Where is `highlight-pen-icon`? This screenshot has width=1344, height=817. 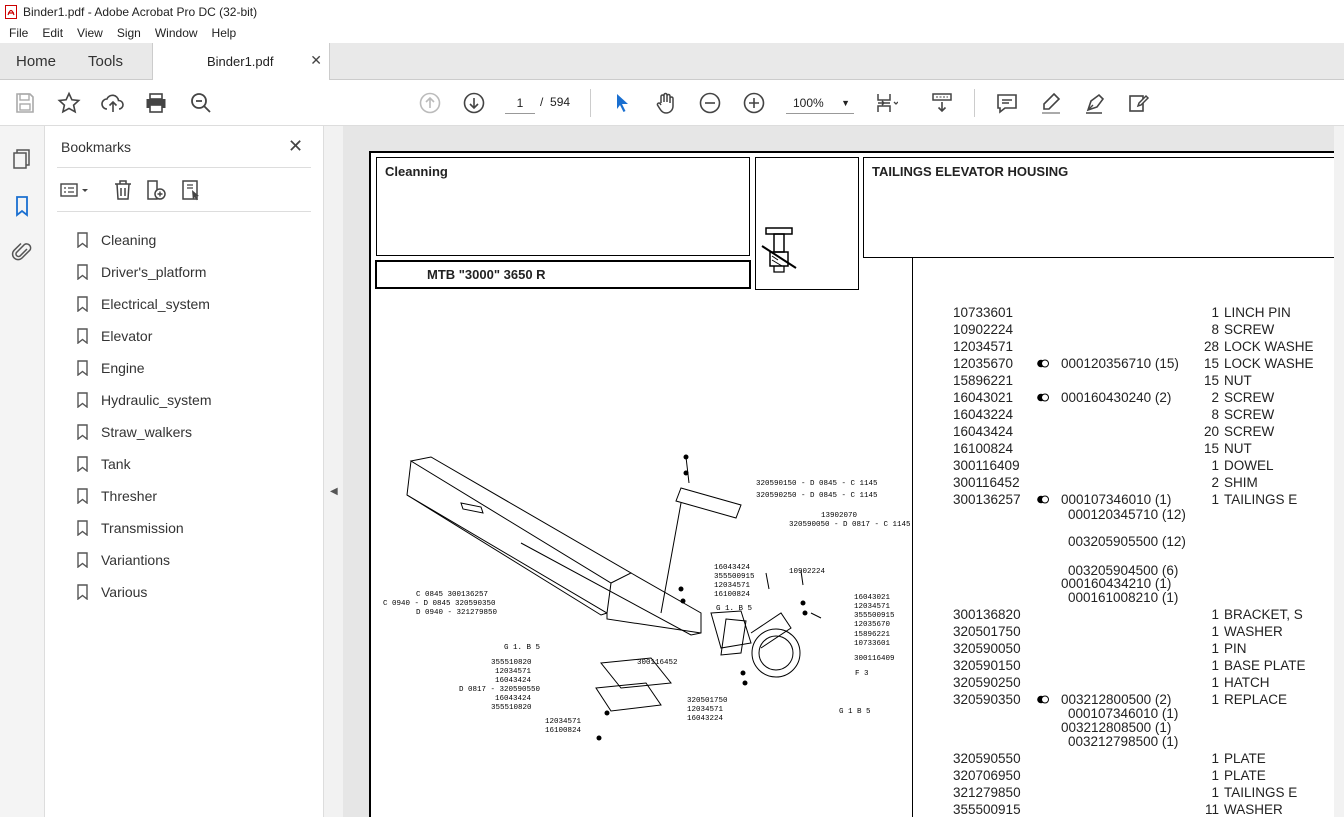 highlight-pen-icon is located at coordinates (1051, 103).